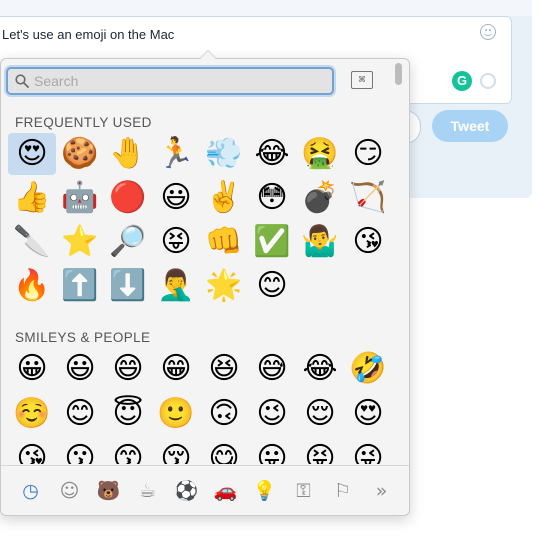 This screenshot has width=540, height=540. Describe the element at coordinates (83, 122) in the screenshot. I see `section-title-frequently-used: FREQUENTLY USED` at that location.